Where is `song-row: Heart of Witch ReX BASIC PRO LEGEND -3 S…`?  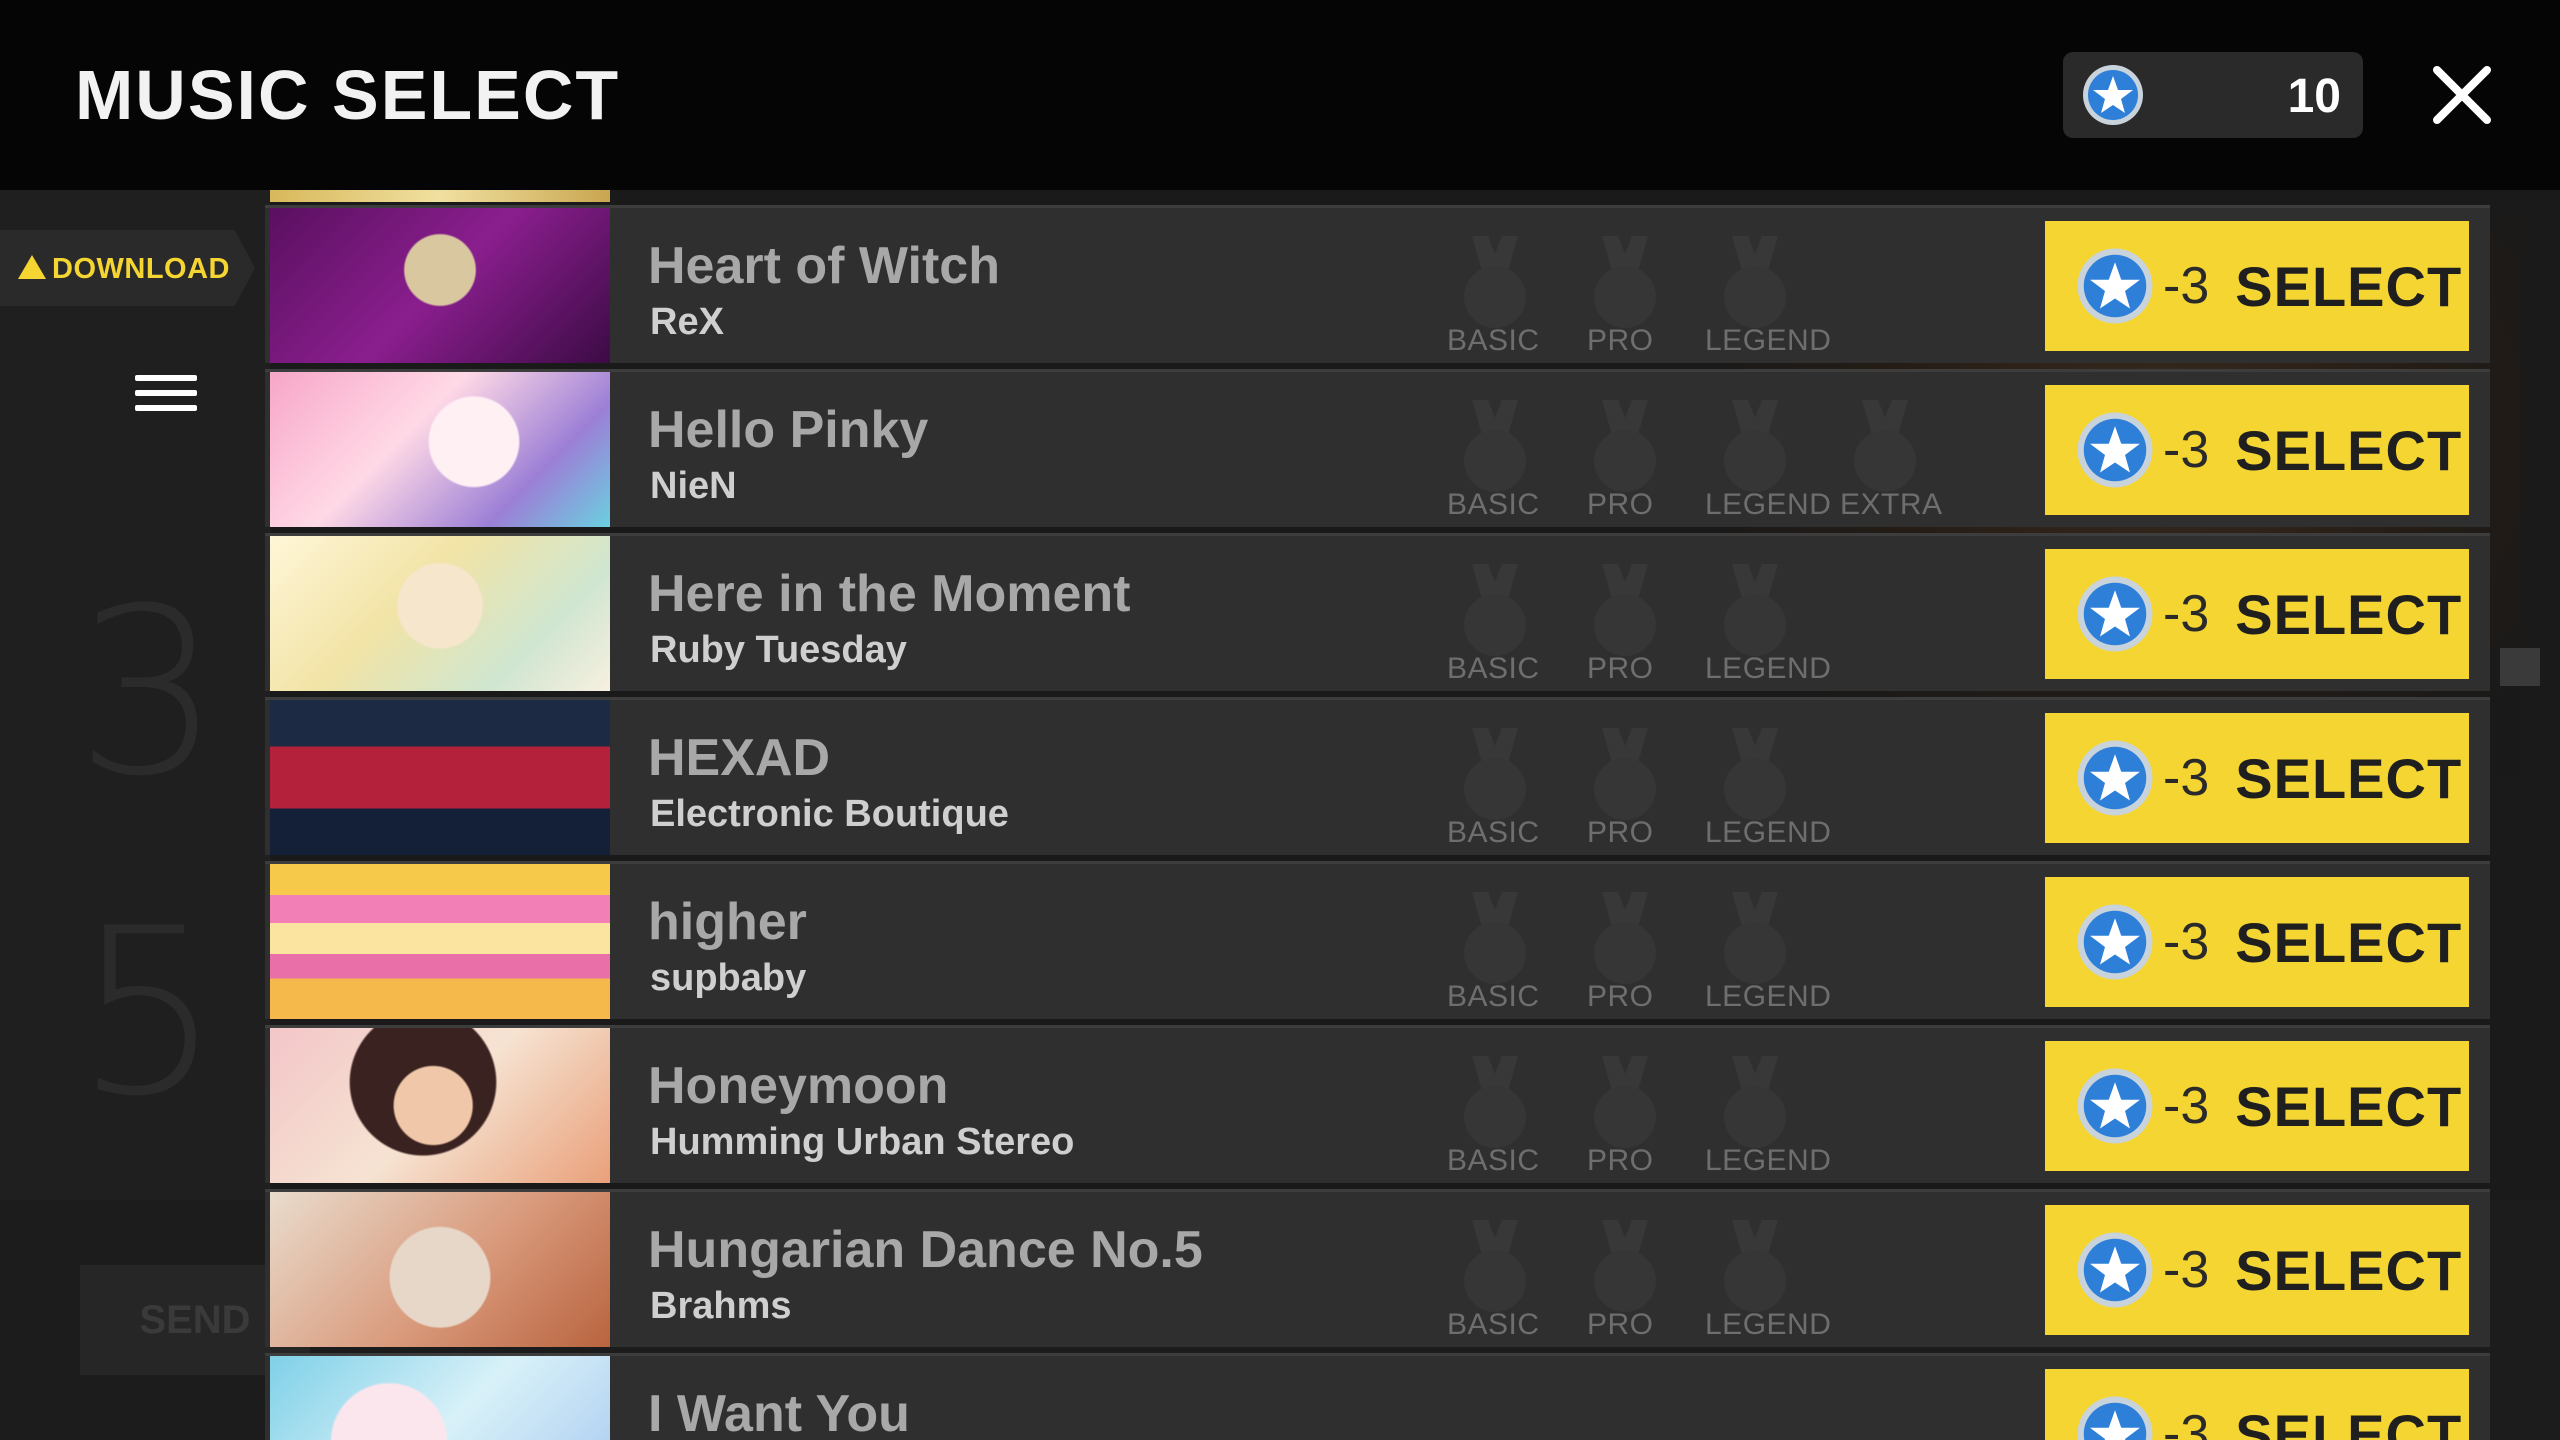 song-row: Heart of Witch ReX BASIC PRO LEGEND -3 S… is located at coordinates (1377, 284).